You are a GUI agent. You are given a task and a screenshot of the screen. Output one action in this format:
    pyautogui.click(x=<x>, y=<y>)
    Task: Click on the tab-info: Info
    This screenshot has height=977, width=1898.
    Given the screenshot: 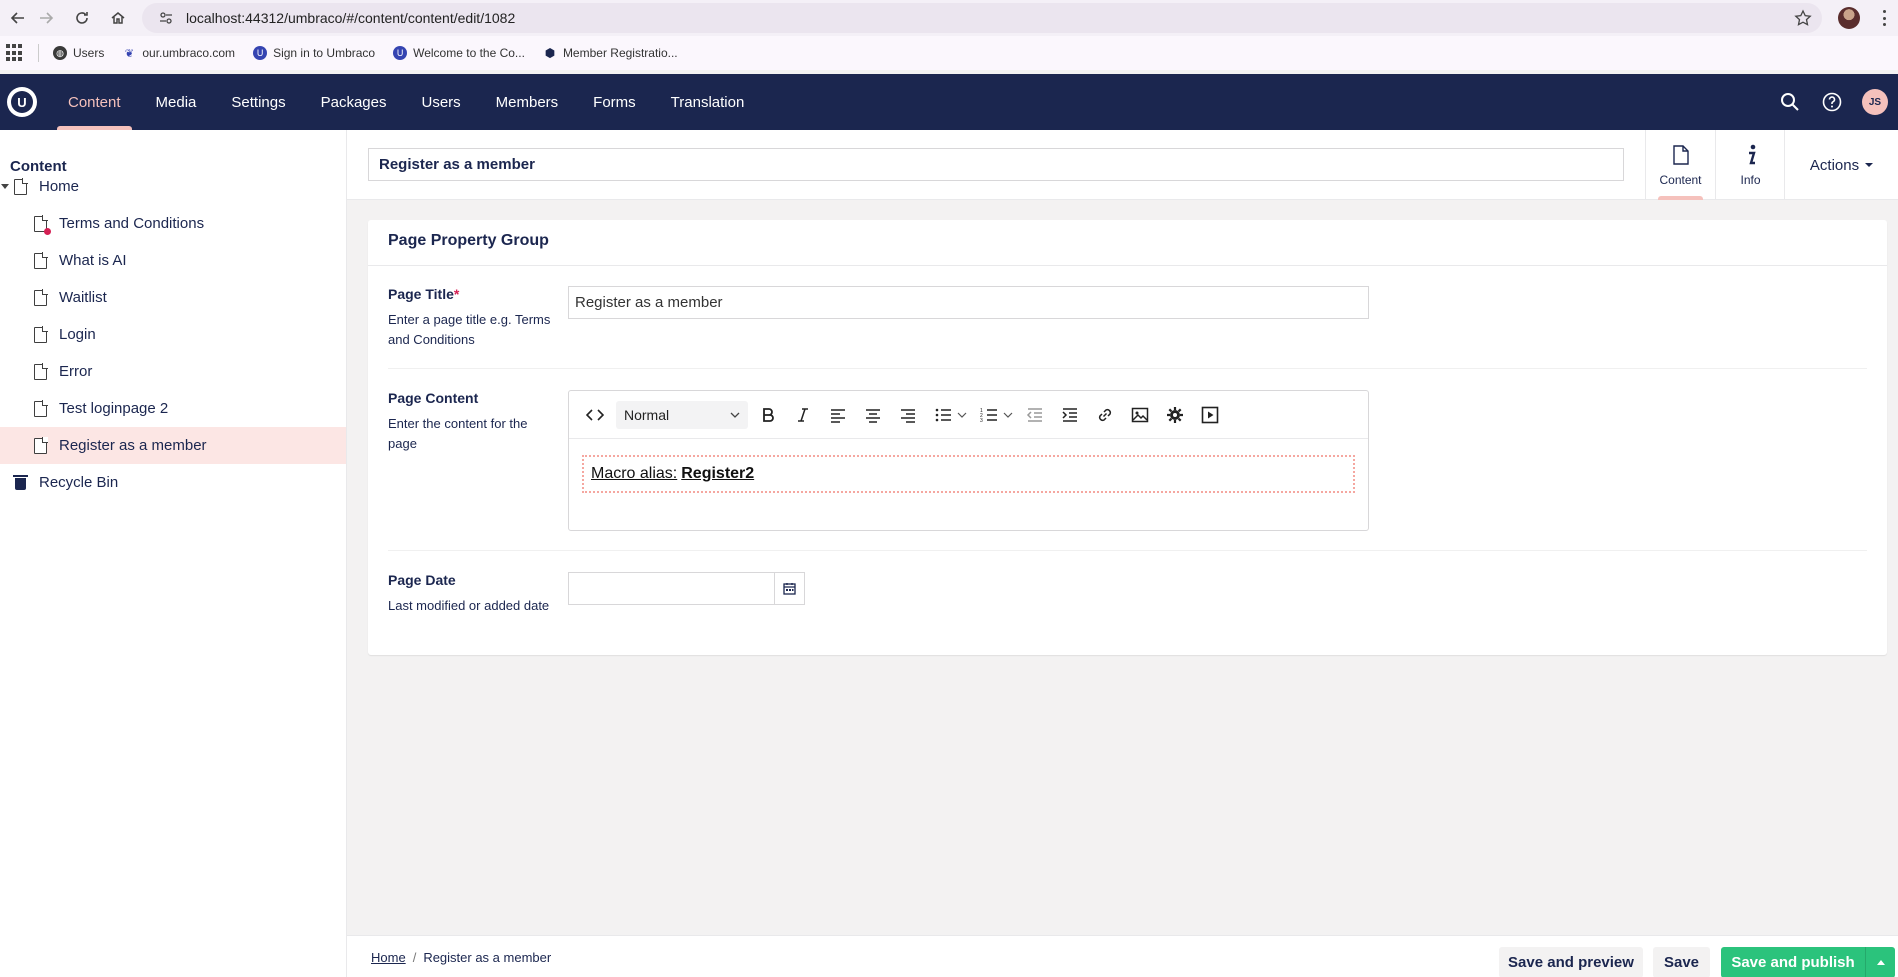 What is the action you would take?
    pyautogui.click(x=1750, y=165)
    